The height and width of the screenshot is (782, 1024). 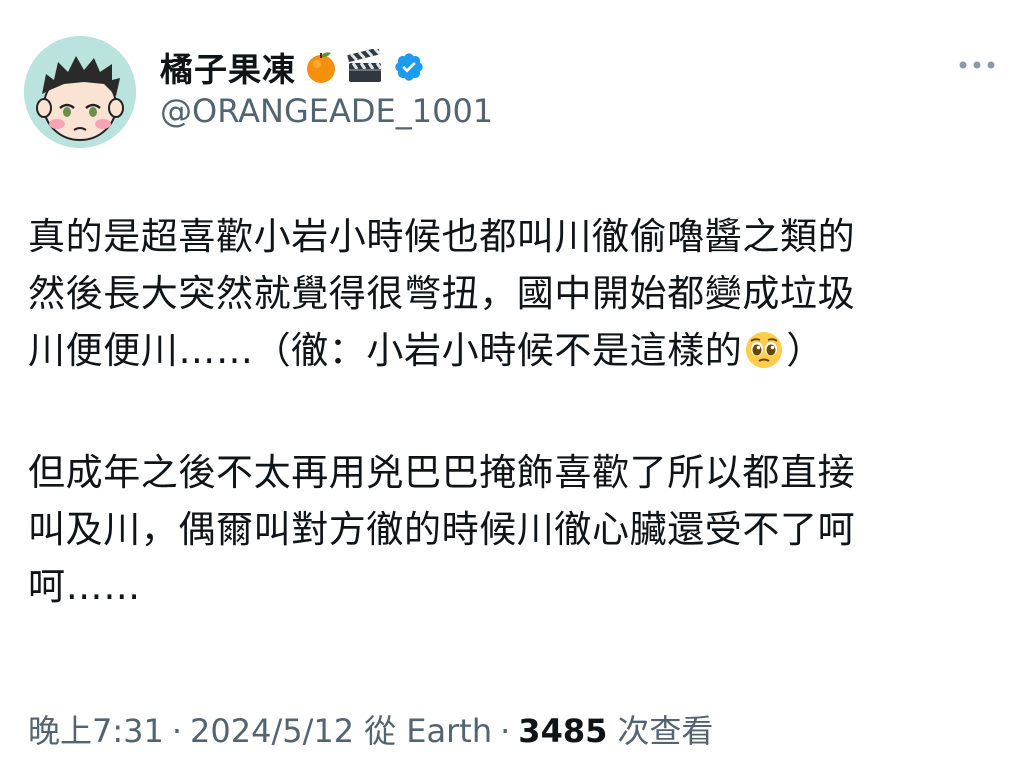 What do you see at coordinates (80, 92) in the screenshot?
I see `avatar` at bounding box center [80, 92].